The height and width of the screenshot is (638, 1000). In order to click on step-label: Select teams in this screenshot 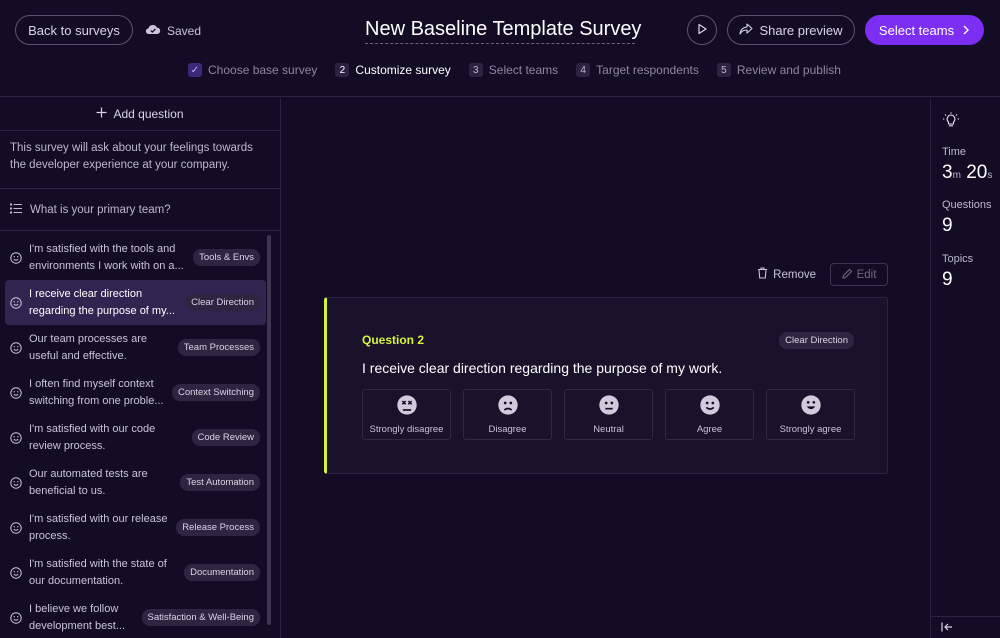, I will do `click(523, 70)`.